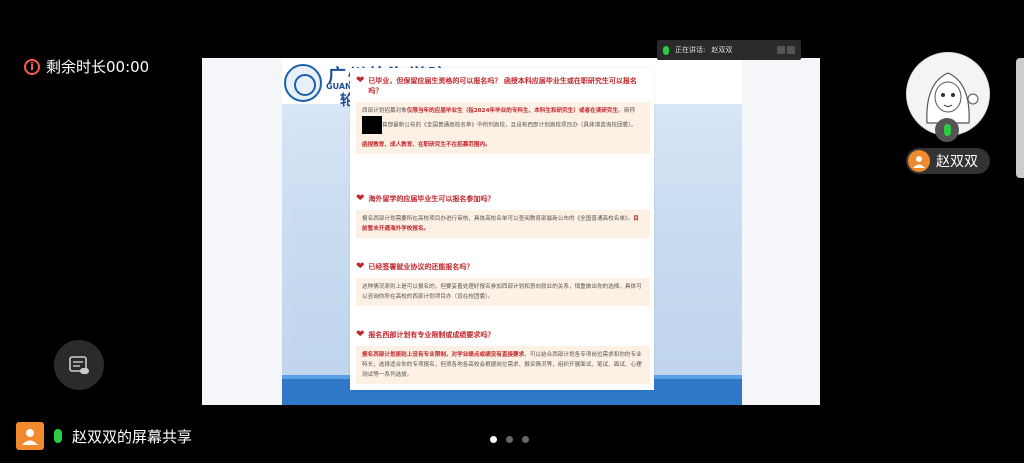  I want to click on thumbnail-icons, so click(786, 50).